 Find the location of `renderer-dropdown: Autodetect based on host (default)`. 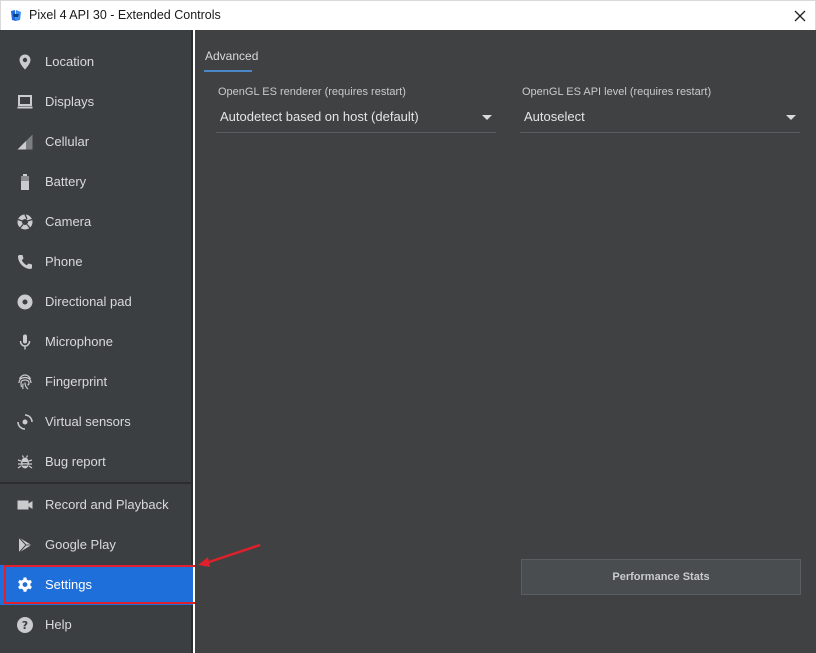

renderer-dropdown: Autodetect based on host (default) is located at coordinates (356, 120).